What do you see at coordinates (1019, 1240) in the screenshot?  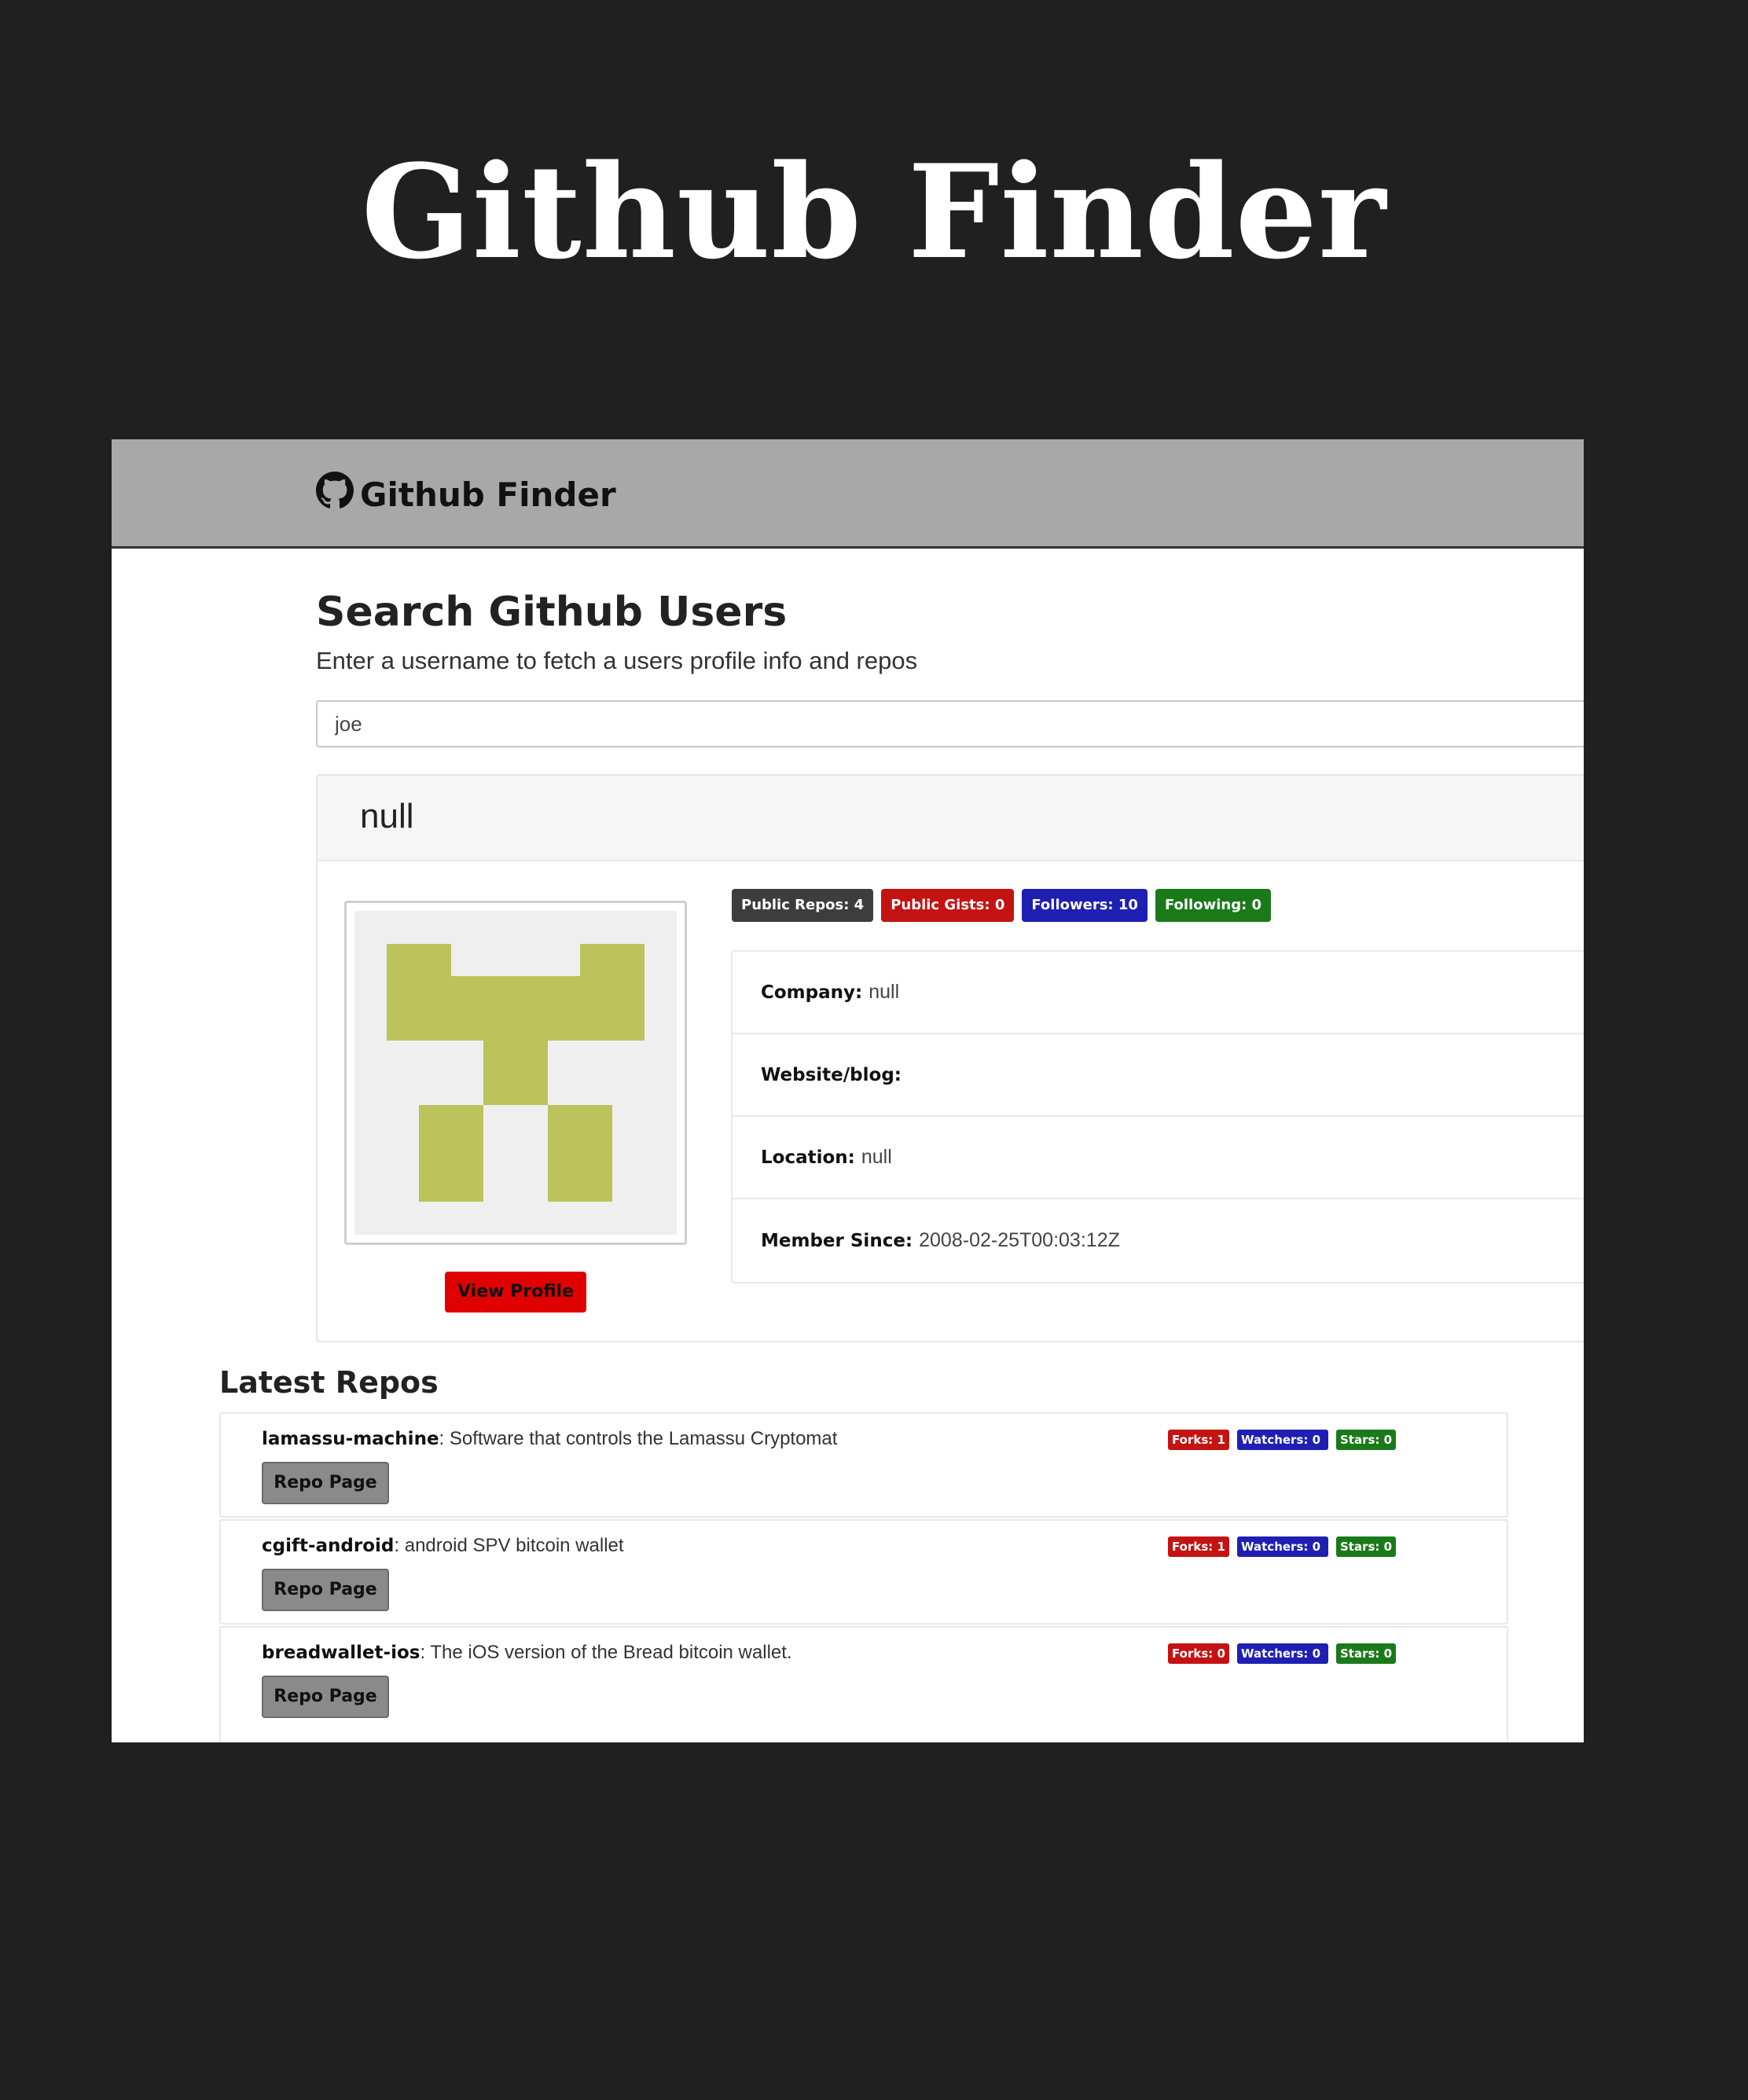 I see `info-value: 2008-02-25T00:03:12Z` at bounding box center [1019, 1240].